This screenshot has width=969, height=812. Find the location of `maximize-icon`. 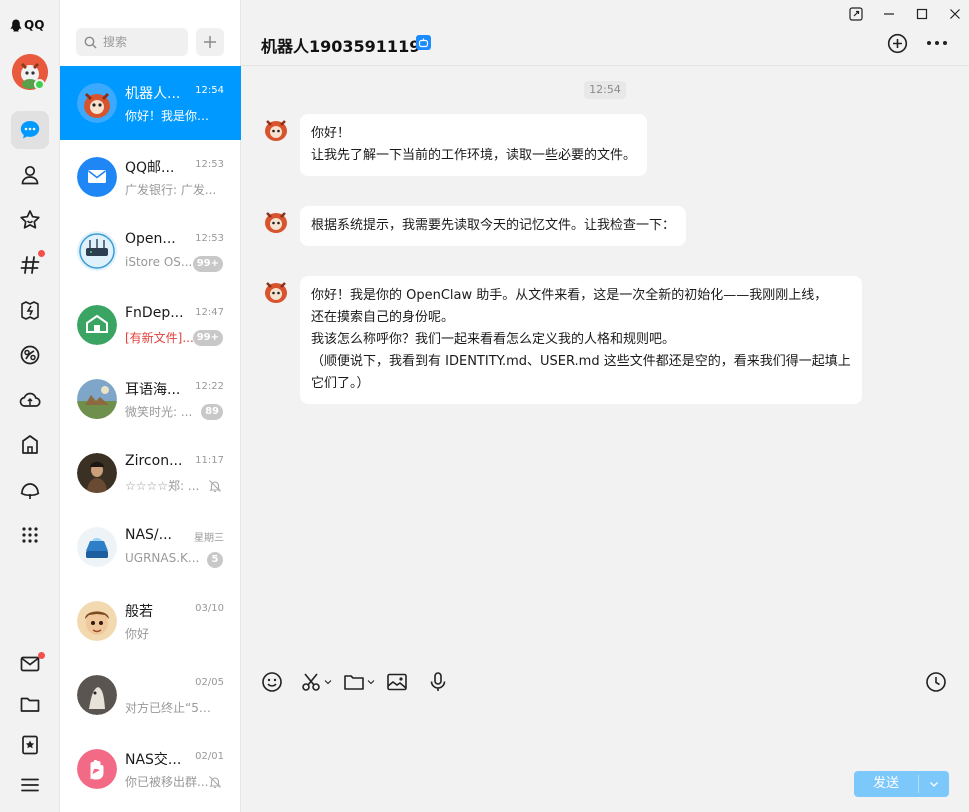

maximize-icon is located at coordinates (922, 14).